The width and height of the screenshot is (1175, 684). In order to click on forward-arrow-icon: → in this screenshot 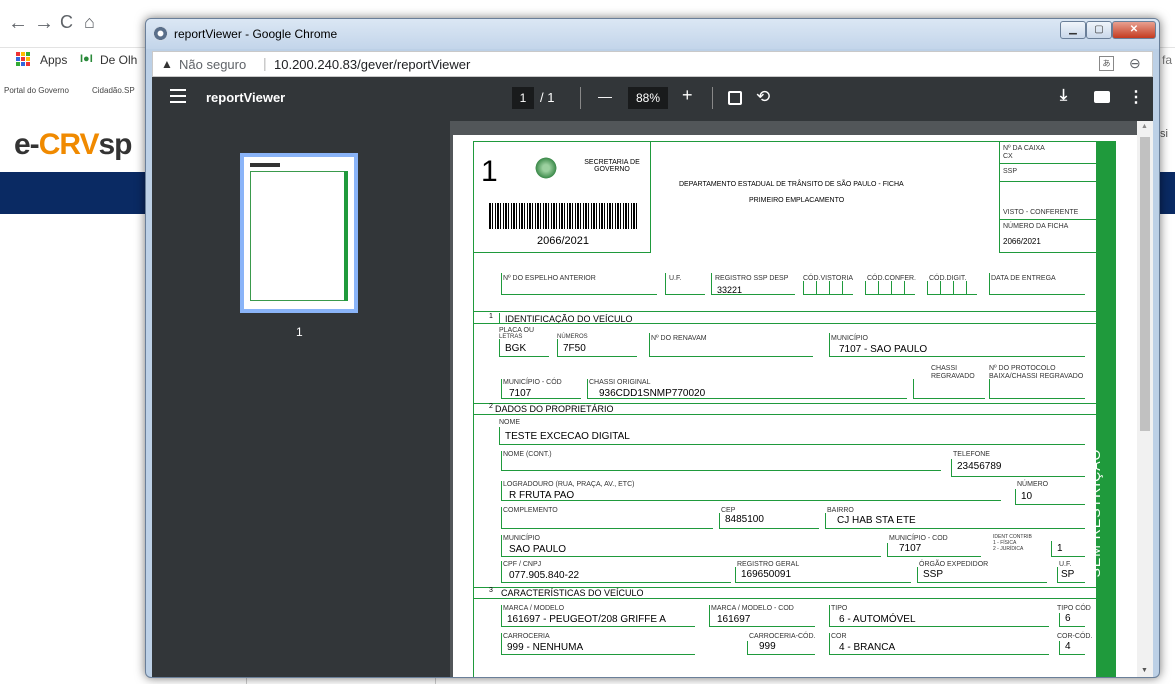, I will do `click(44, 23)`.